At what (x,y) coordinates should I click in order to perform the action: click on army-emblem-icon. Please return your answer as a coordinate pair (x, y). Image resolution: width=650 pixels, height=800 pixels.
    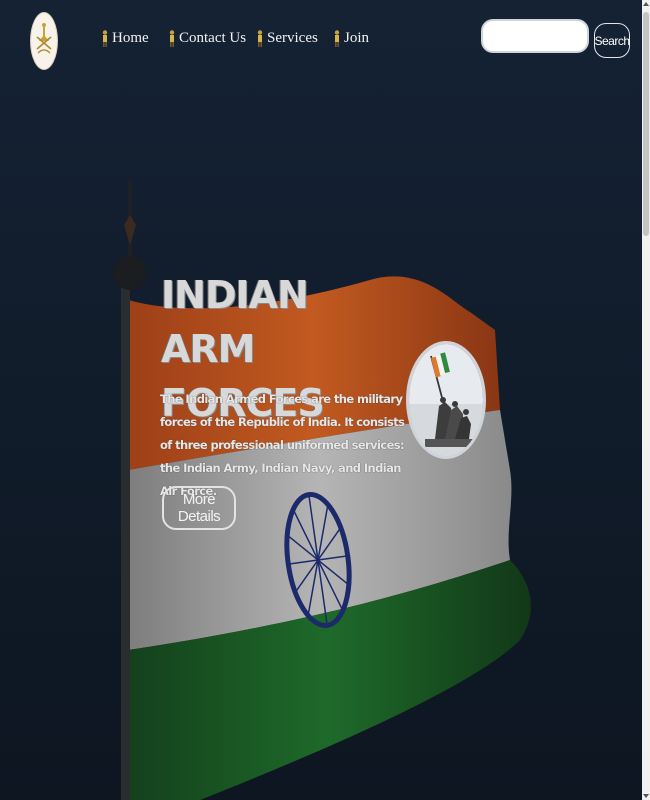
    Looking at the image, I should click on (44, 38).